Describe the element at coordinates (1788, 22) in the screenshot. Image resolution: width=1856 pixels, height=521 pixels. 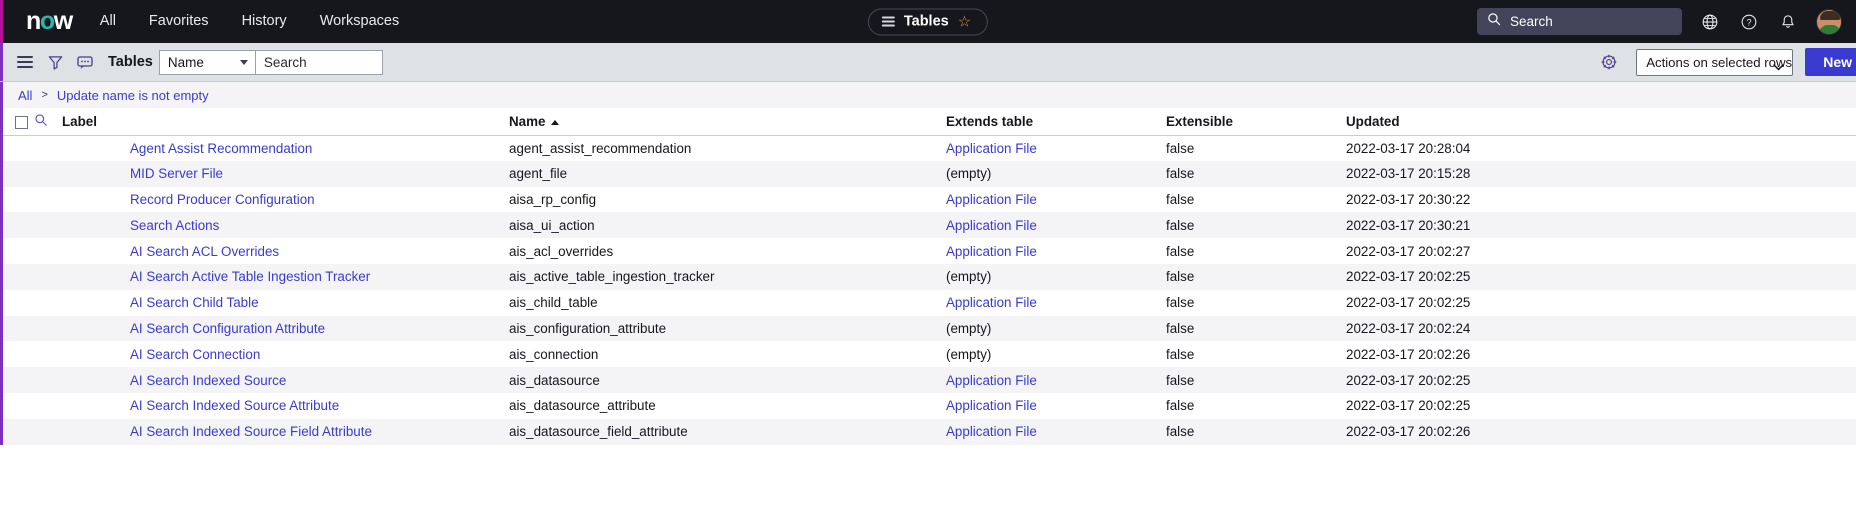
I see `notifications-bell-icon` at that location.